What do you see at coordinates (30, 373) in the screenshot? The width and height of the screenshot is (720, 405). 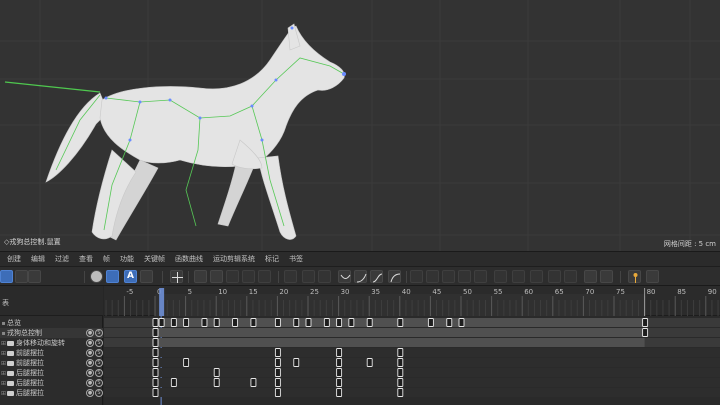 I see `tree-row-label: 后腿摆拉` at bounding box center [30, 373].